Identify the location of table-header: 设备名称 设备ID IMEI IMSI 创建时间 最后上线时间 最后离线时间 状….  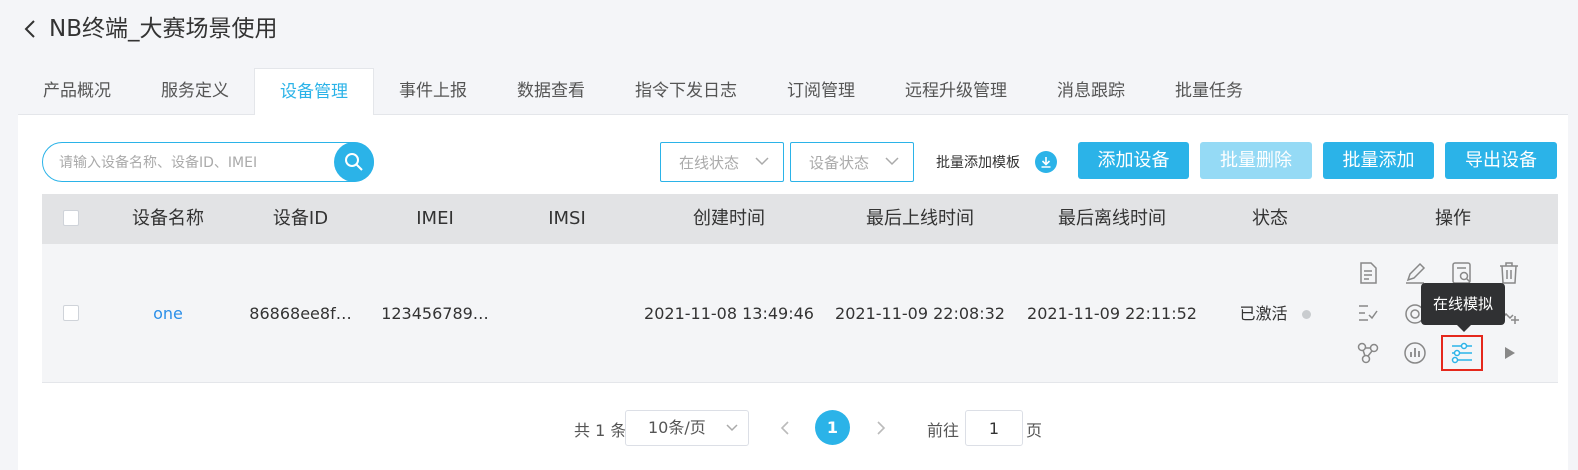
(800, 219).